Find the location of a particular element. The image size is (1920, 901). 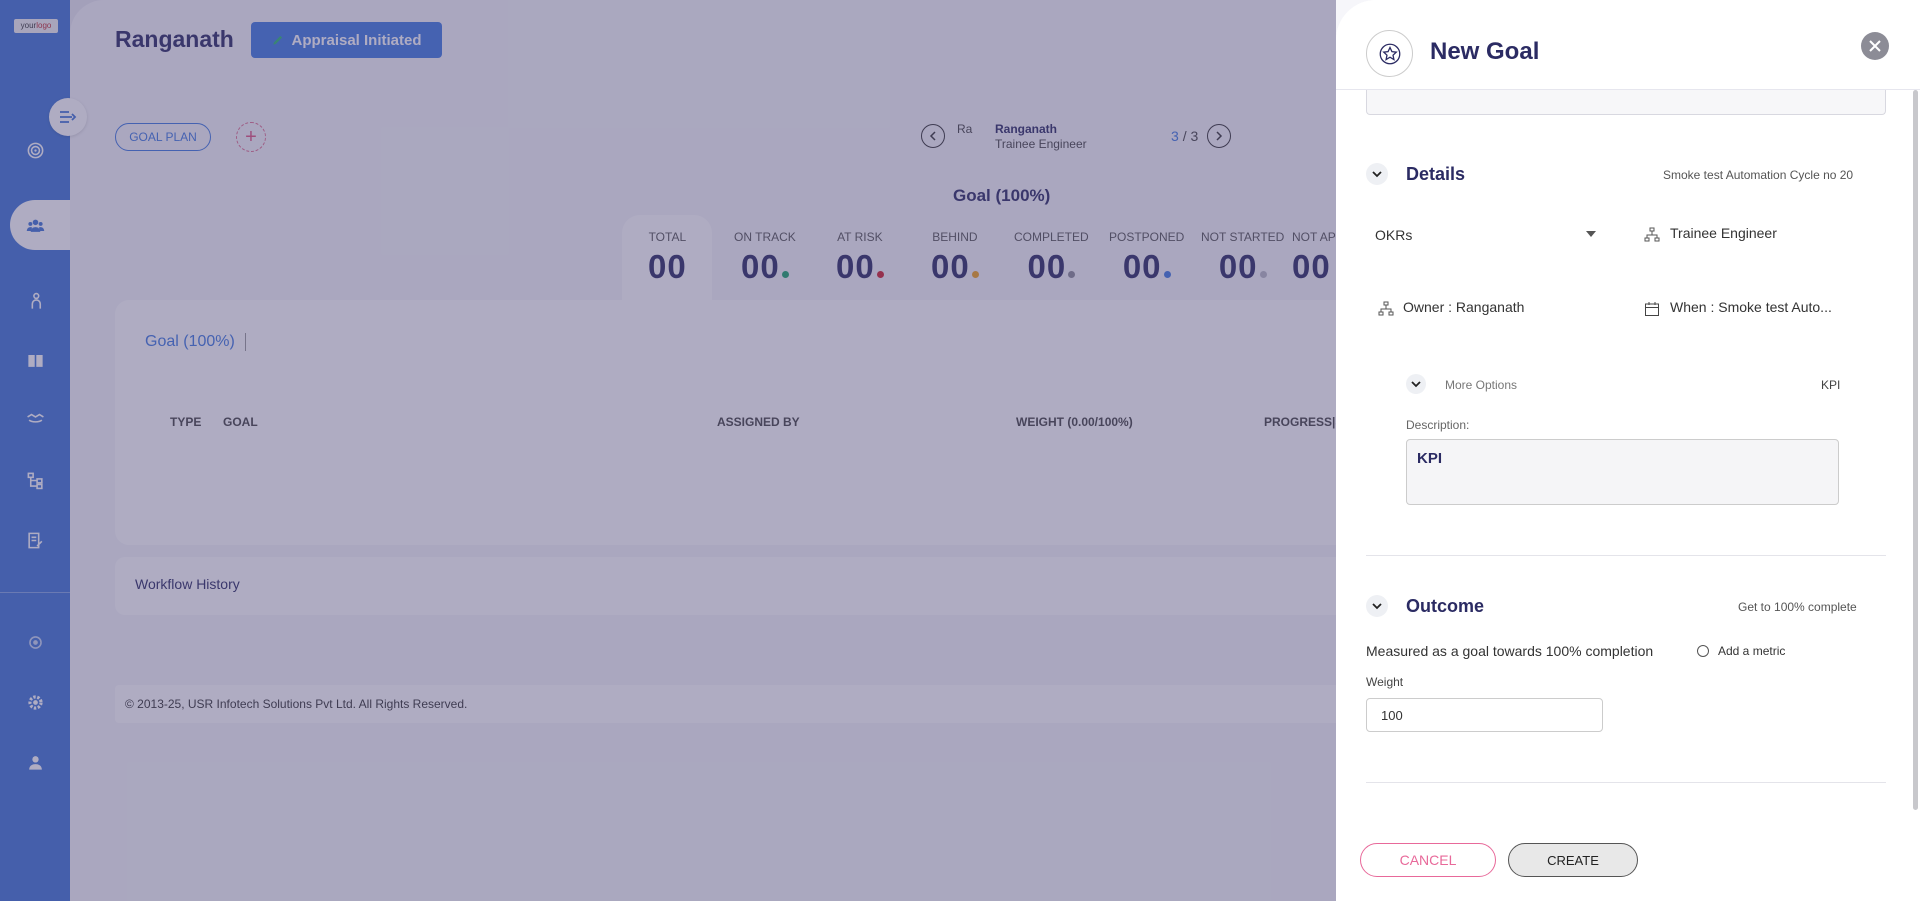

goal-icon-badge is located at coordinates (1389, 53).